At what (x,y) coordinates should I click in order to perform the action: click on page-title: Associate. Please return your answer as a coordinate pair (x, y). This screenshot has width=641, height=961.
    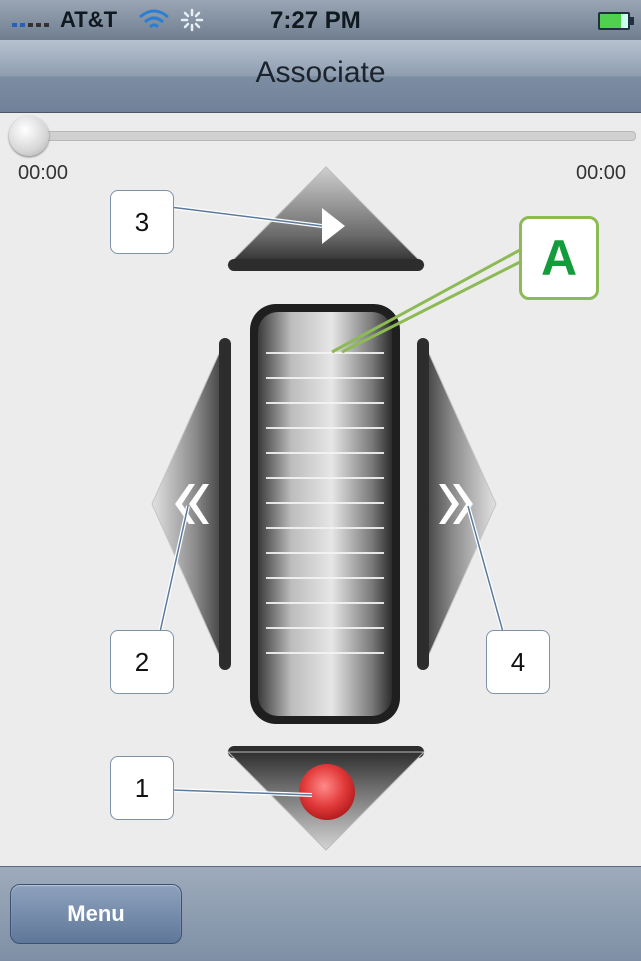
    Looking at the image, I should click on (320, 72).